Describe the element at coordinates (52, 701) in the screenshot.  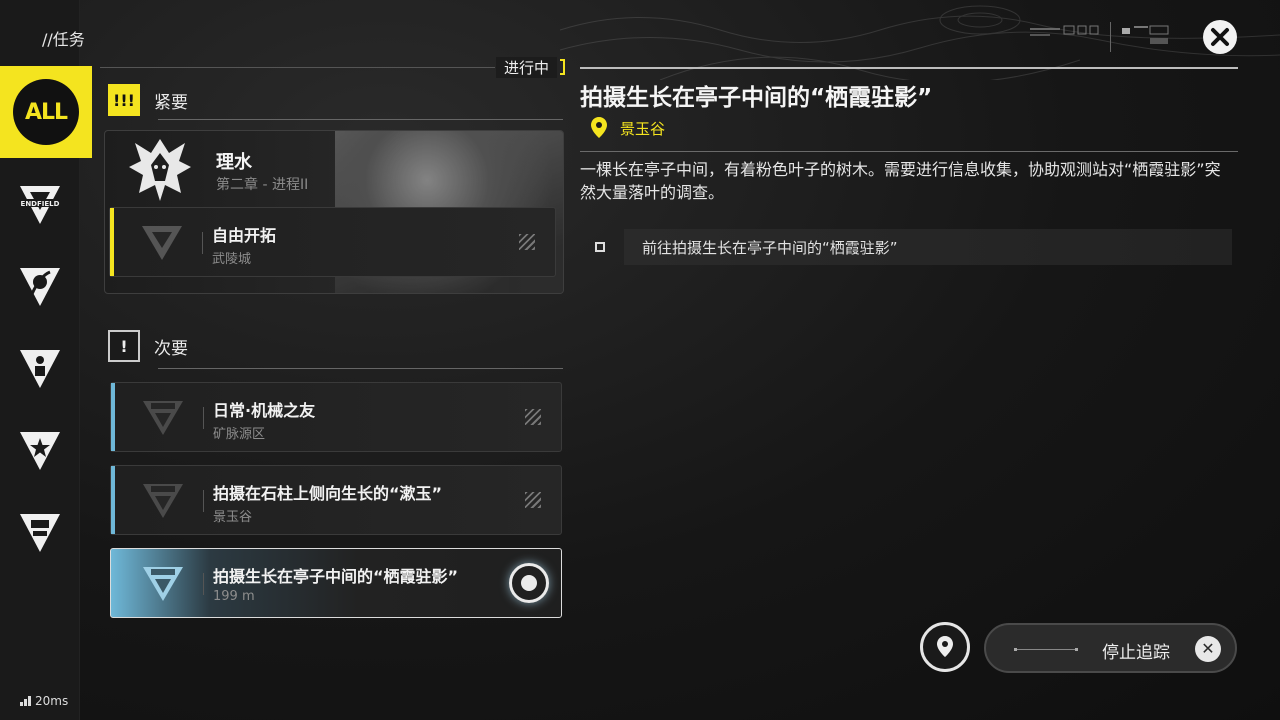
I see `ping-value: 20ms` at that location.